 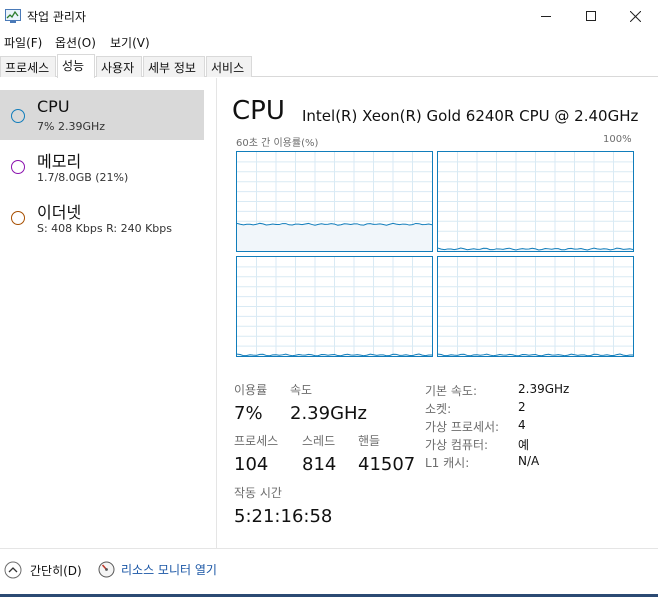 What do you see at coordinates (104, 228) in the screenshot?
I see `sidebar-item-detail: S: 408 Kbps R: 240 Kbps` at bounding box center [104, 228].